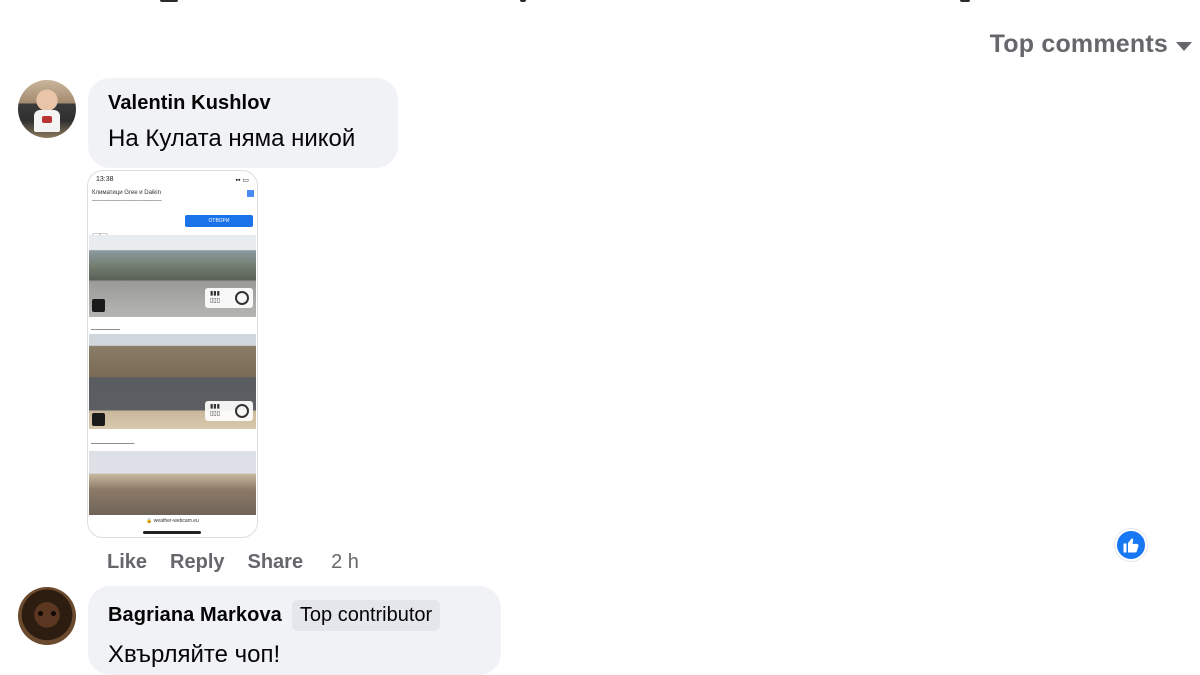  I want to click on comment-text: На Кулата няма никой, so click(232, 138).